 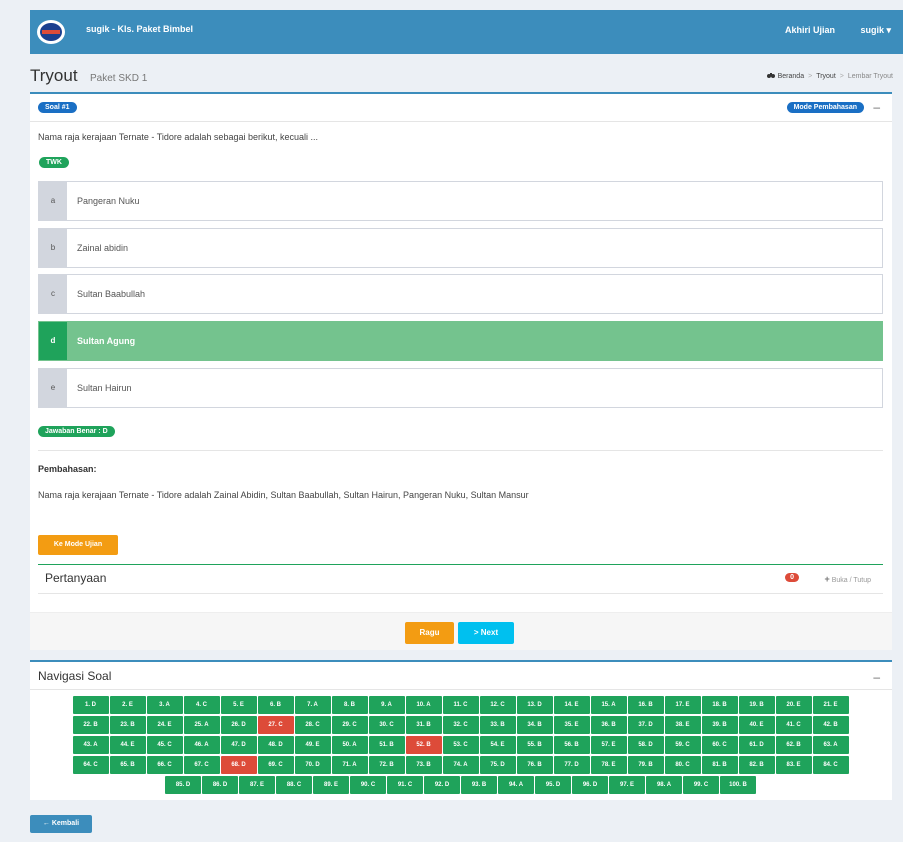 What do you see at coordinates (201, 745) in the screenshot?
I see `question-nav-button: 46. A` at bounding box center [201, 745].